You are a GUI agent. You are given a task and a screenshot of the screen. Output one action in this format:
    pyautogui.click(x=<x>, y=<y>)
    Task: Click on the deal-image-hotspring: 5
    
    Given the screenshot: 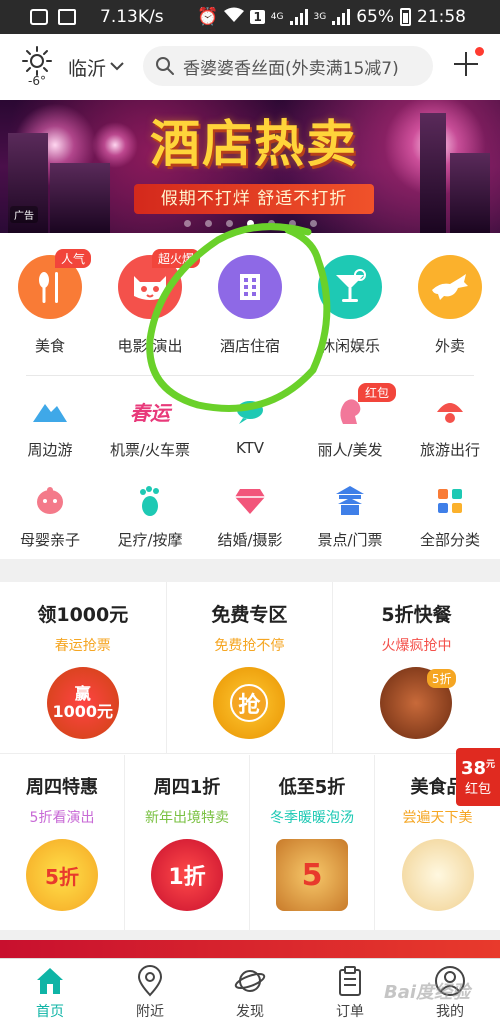 What is the action you would take?
    pyautogui.click(x=312, y=875)
    